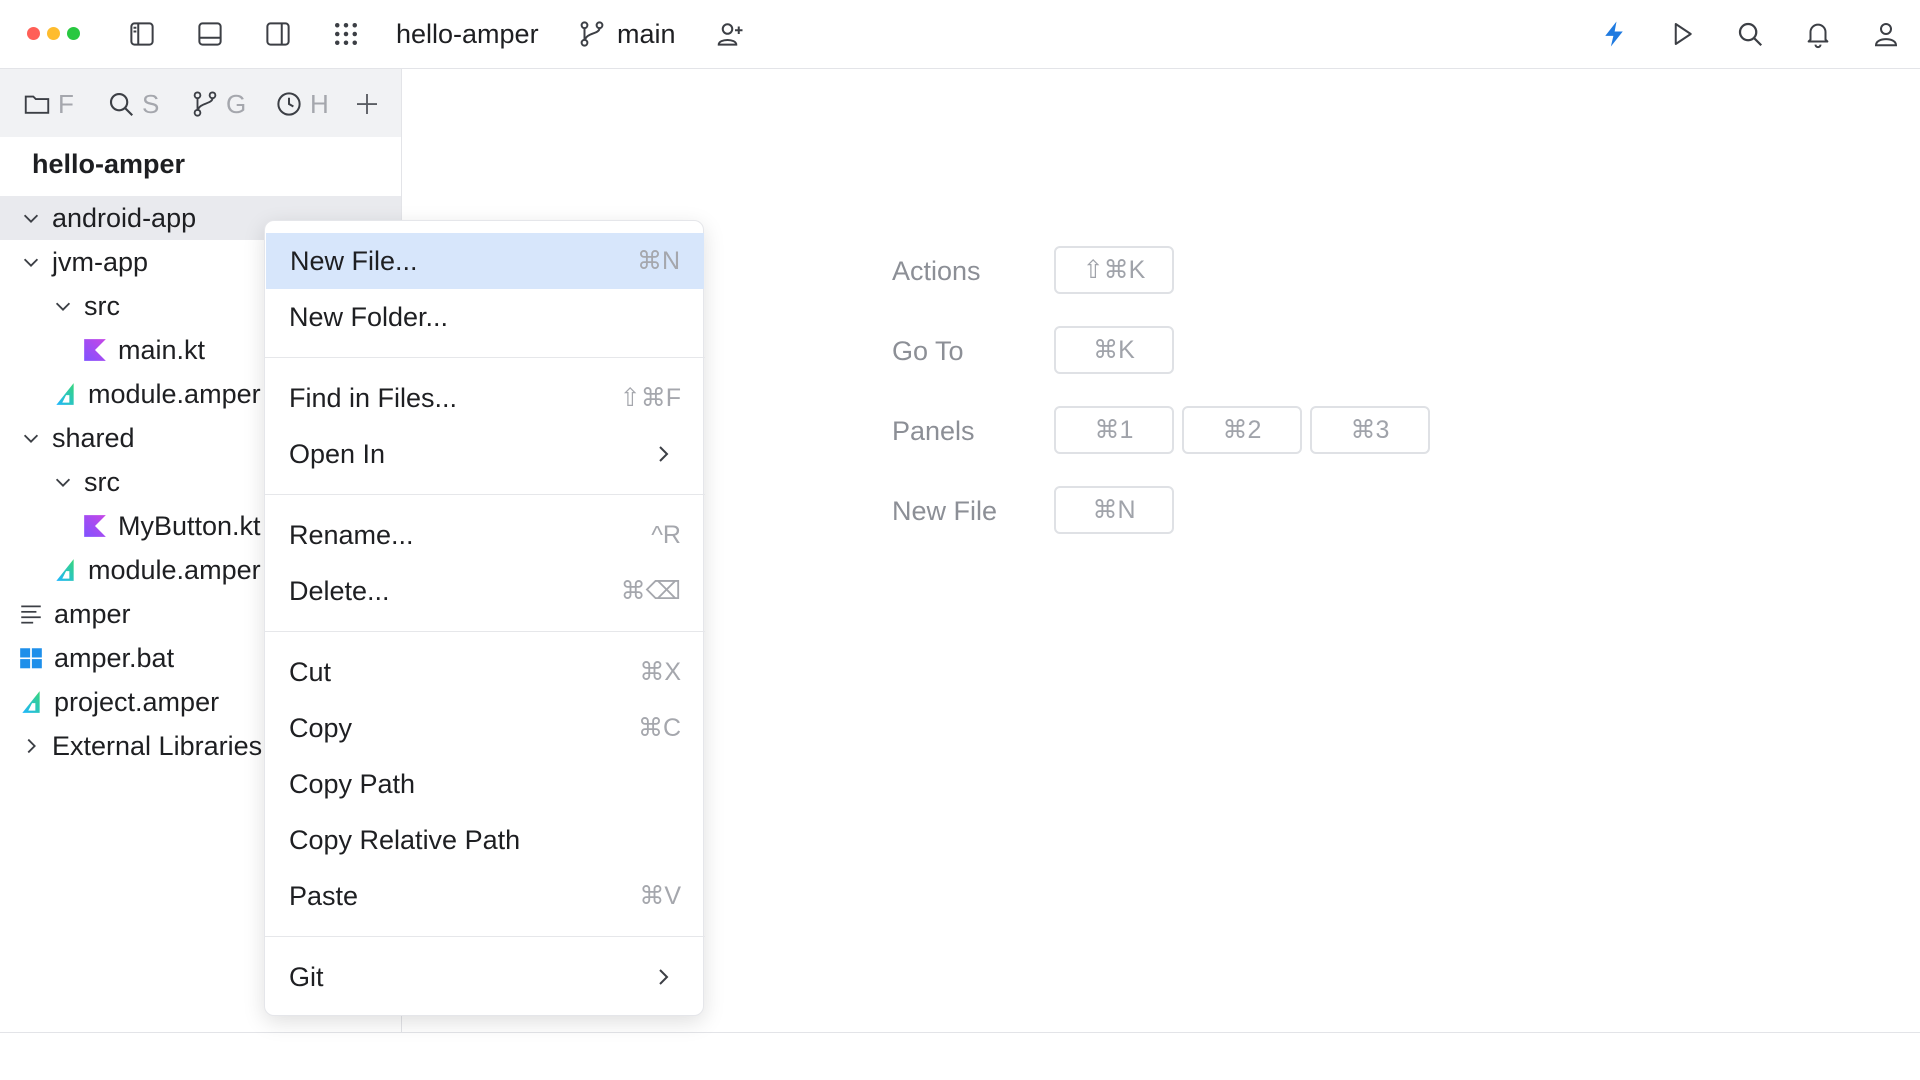  I want to click on hint-actions-label: Actions, so click(936, 271).